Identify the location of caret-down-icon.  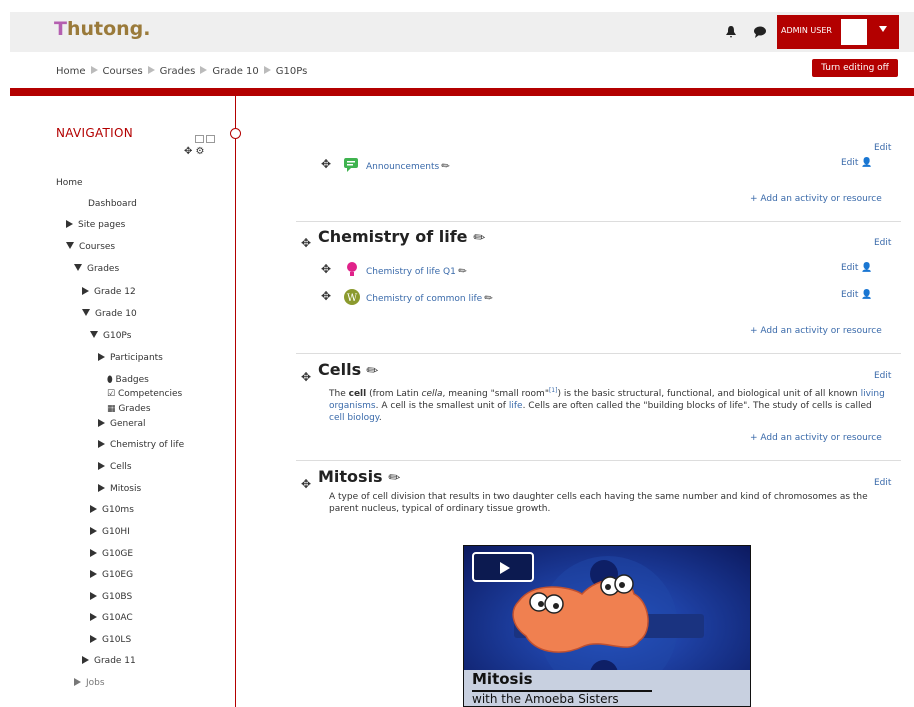
(883, 29).